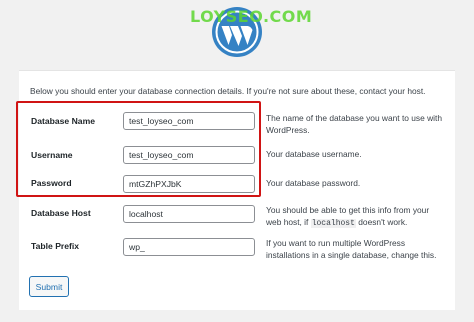  I want to click on password-input, so click(189, 184).